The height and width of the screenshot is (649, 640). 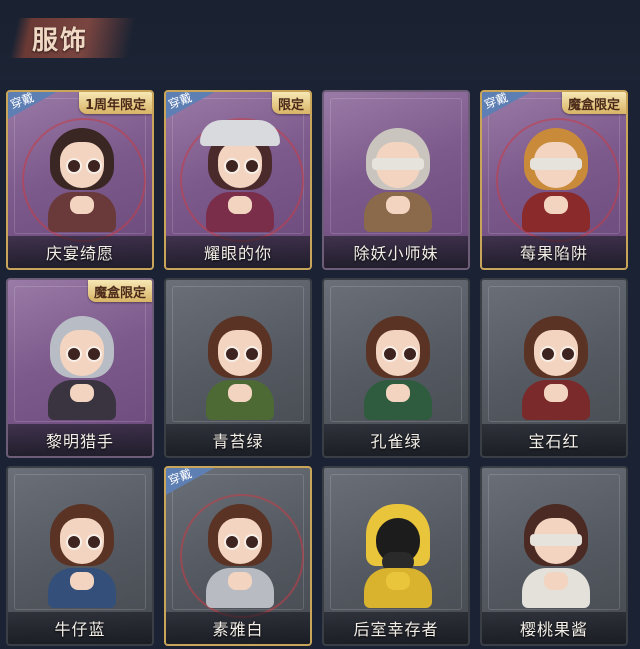 I want to click on costume-card: 后室幸存者, so click(x=396, y=556).